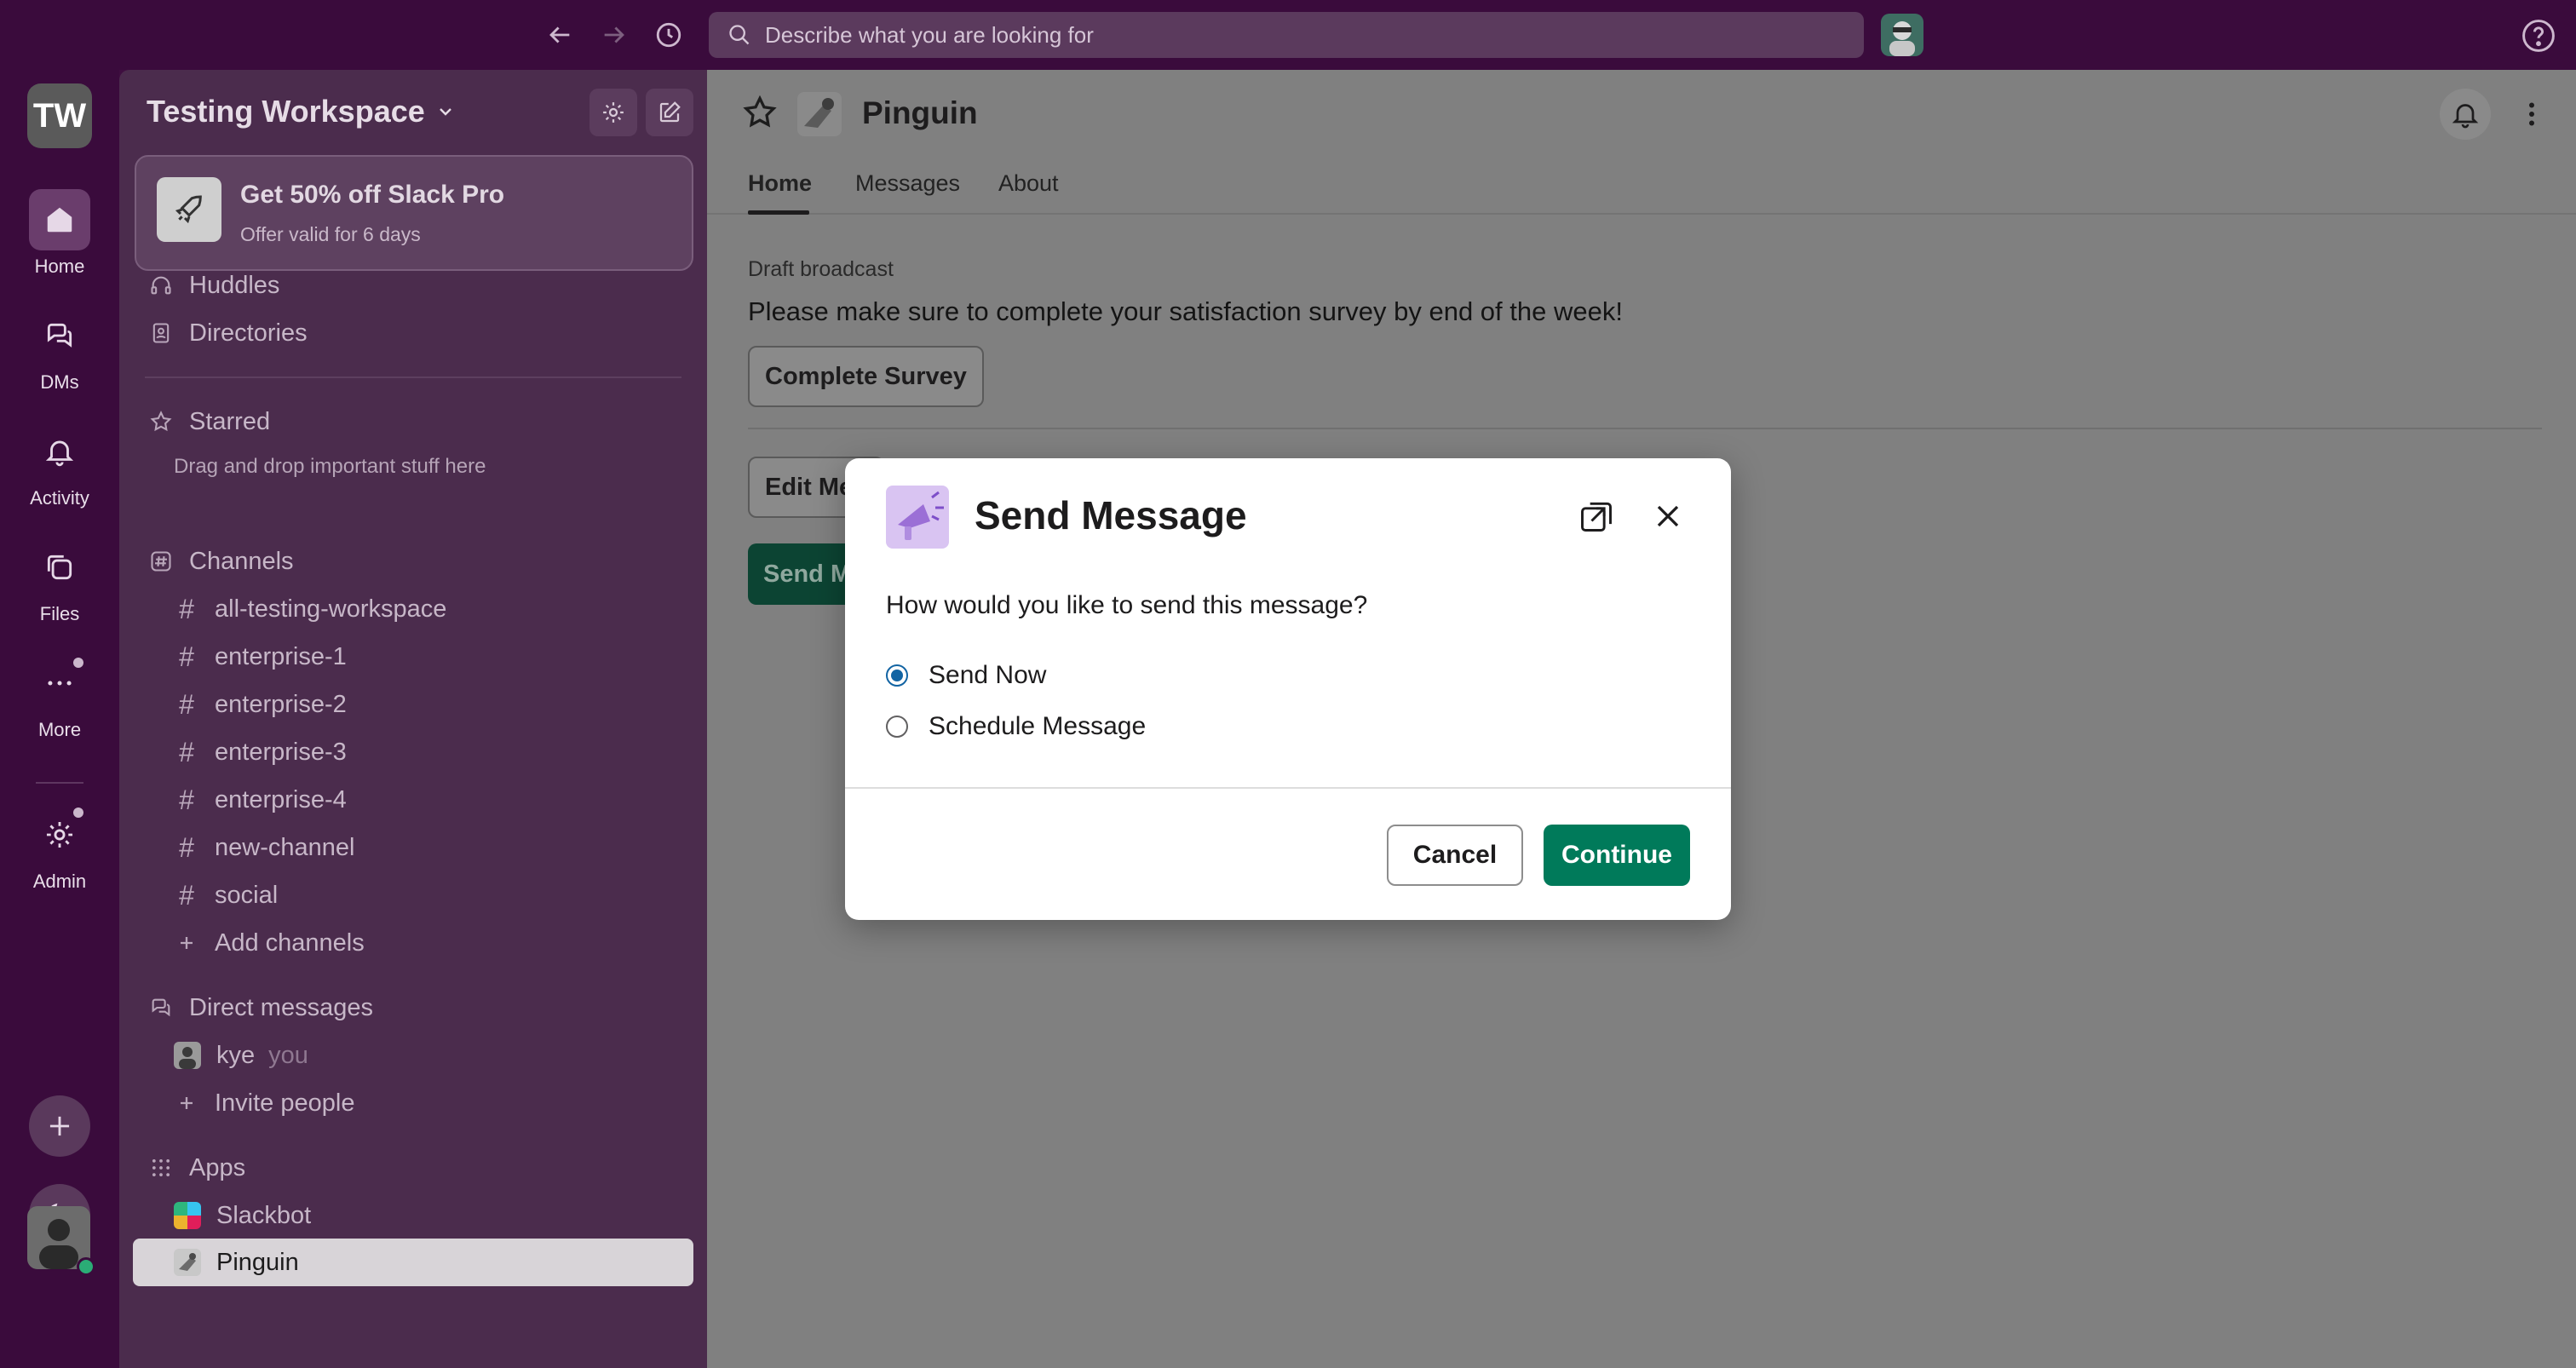 Image resolution: width=2576 pixels, height=1368 pixels. I want to click on notification-bell-button, so click(2466, 114).